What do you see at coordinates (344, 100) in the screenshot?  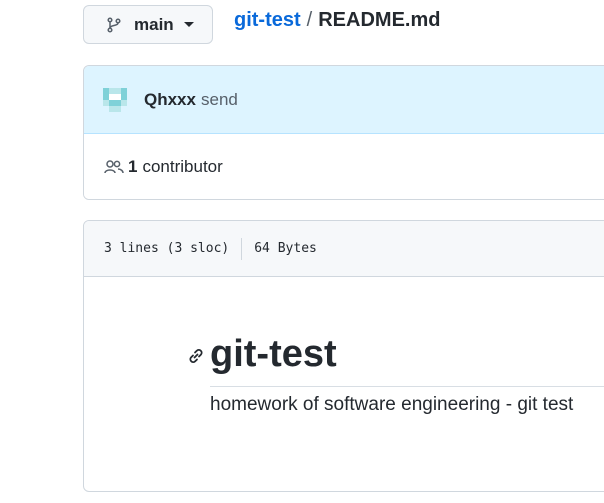 I see `commit-header: Qhxxx send` at bounding box center [344, 100].